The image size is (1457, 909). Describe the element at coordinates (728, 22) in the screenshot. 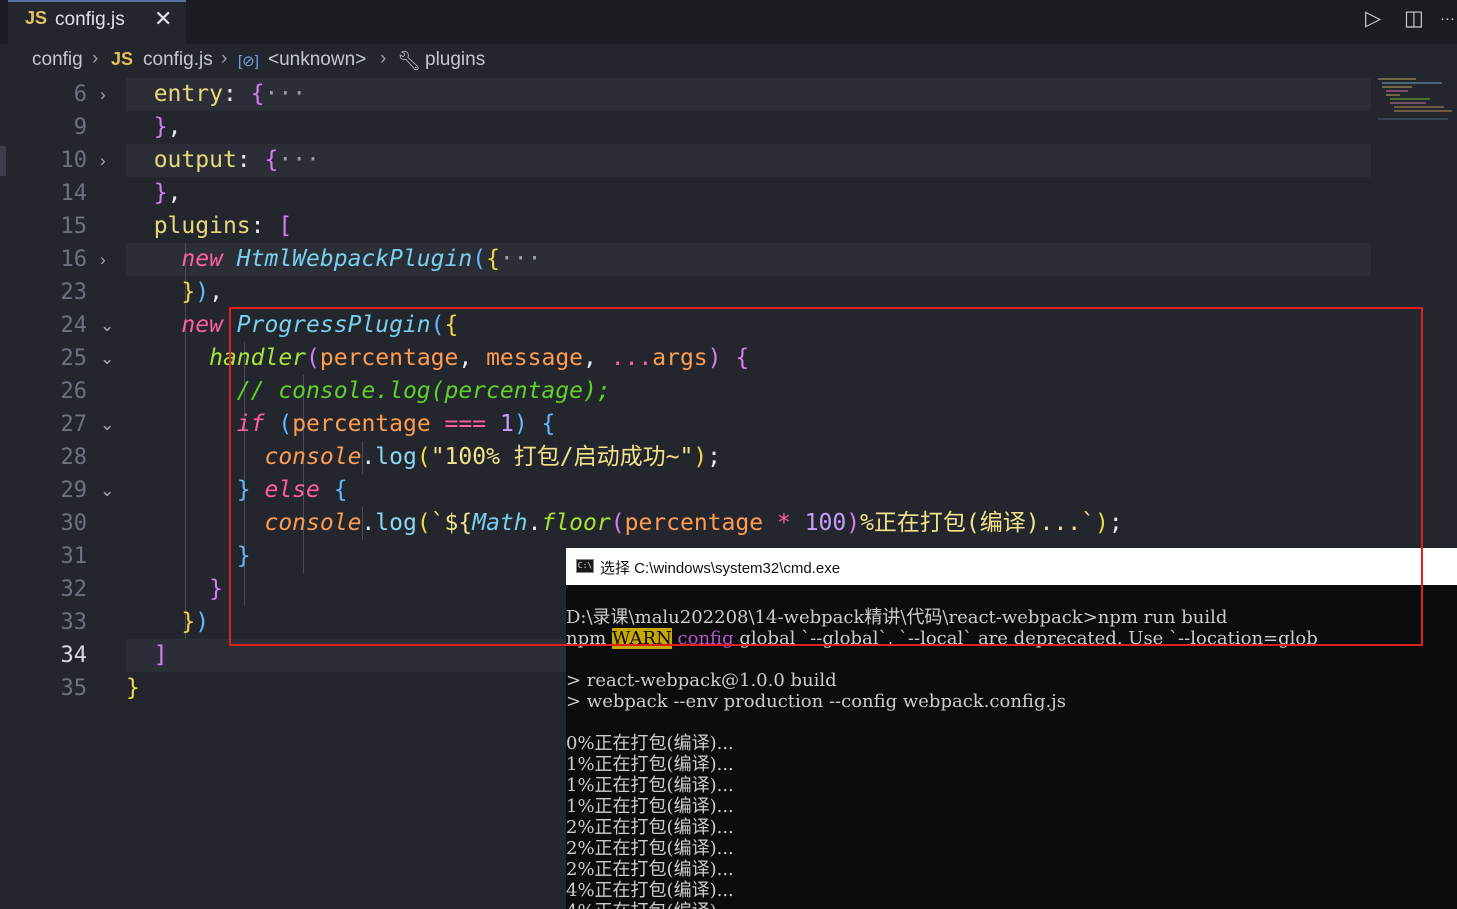

I see `tab-bar: JS config.js ✕ ▷ ◫ ···` at that location.